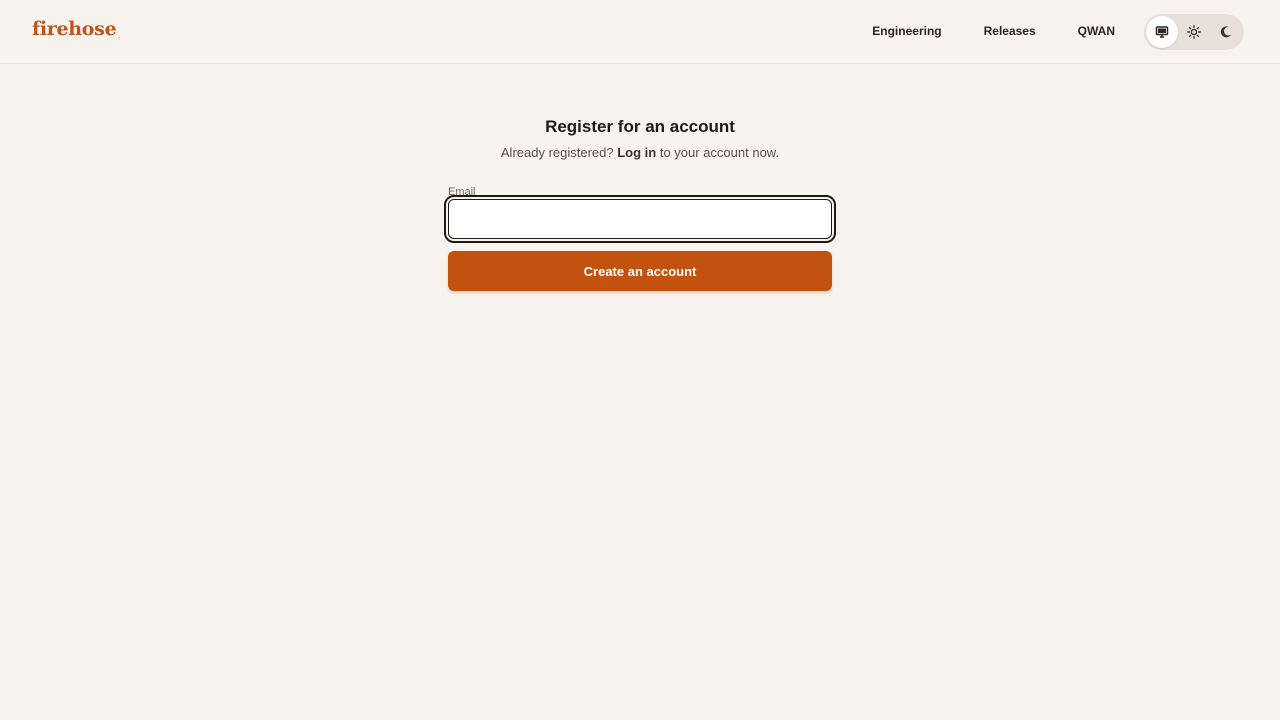 This screenshot has width=1280, height=720. What do you see at coordinates (636, 152) in the screenshot?
I see `login-link: Log in` at bounding box center [636, 152].